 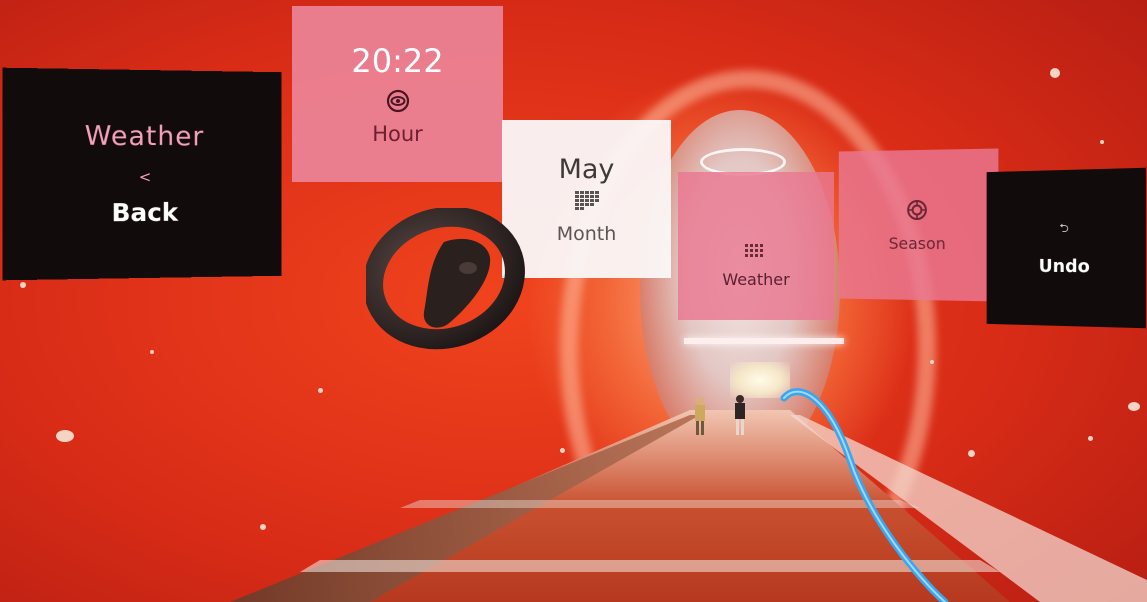 I want to click on undo-button: ⮌ Undo, so click(x=1066, y=248).